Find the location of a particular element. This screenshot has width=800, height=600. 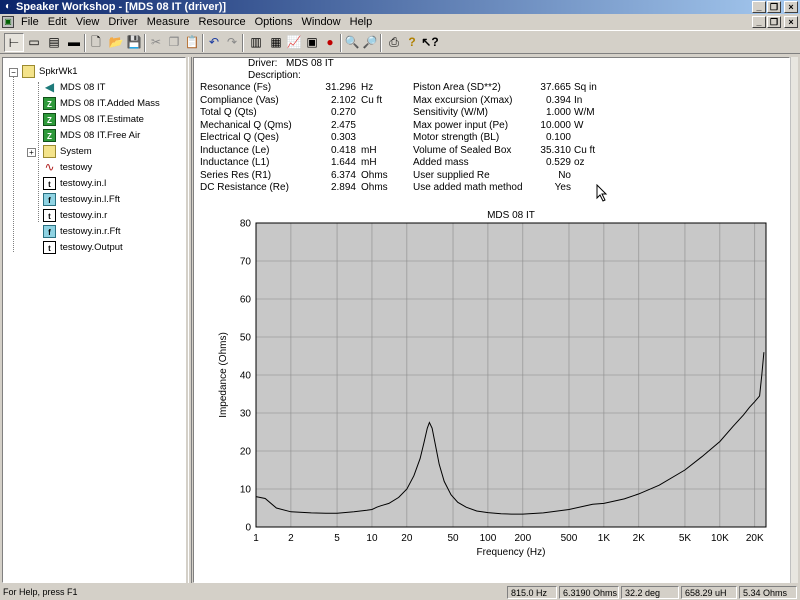

collapse-toggle: − is located at coordinates (13, 72).